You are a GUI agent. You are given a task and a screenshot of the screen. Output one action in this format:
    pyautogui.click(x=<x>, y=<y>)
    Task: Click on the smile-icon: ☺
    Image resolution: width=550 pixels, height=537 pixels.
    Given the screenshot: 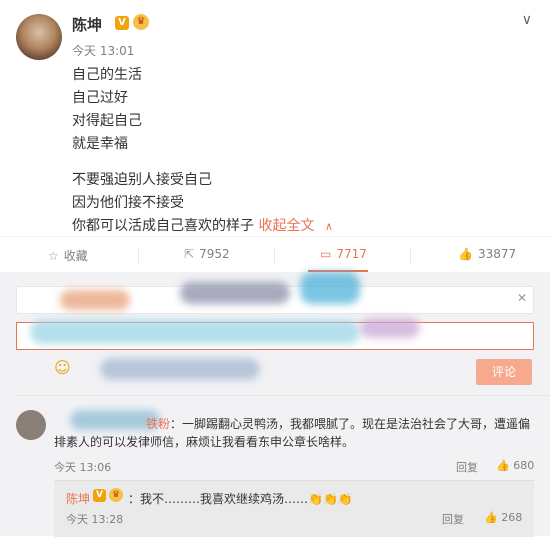 What is the action you would take?
    pyautogui.click(x=62, y=367)
    